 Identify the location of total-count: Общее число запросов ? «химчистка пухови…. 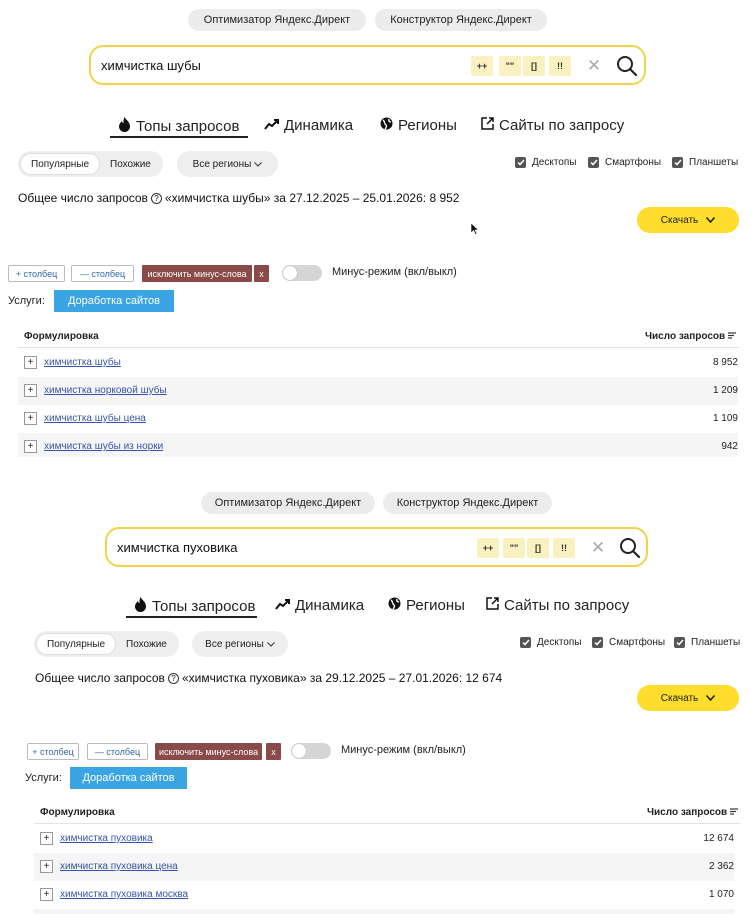
(268, 678).